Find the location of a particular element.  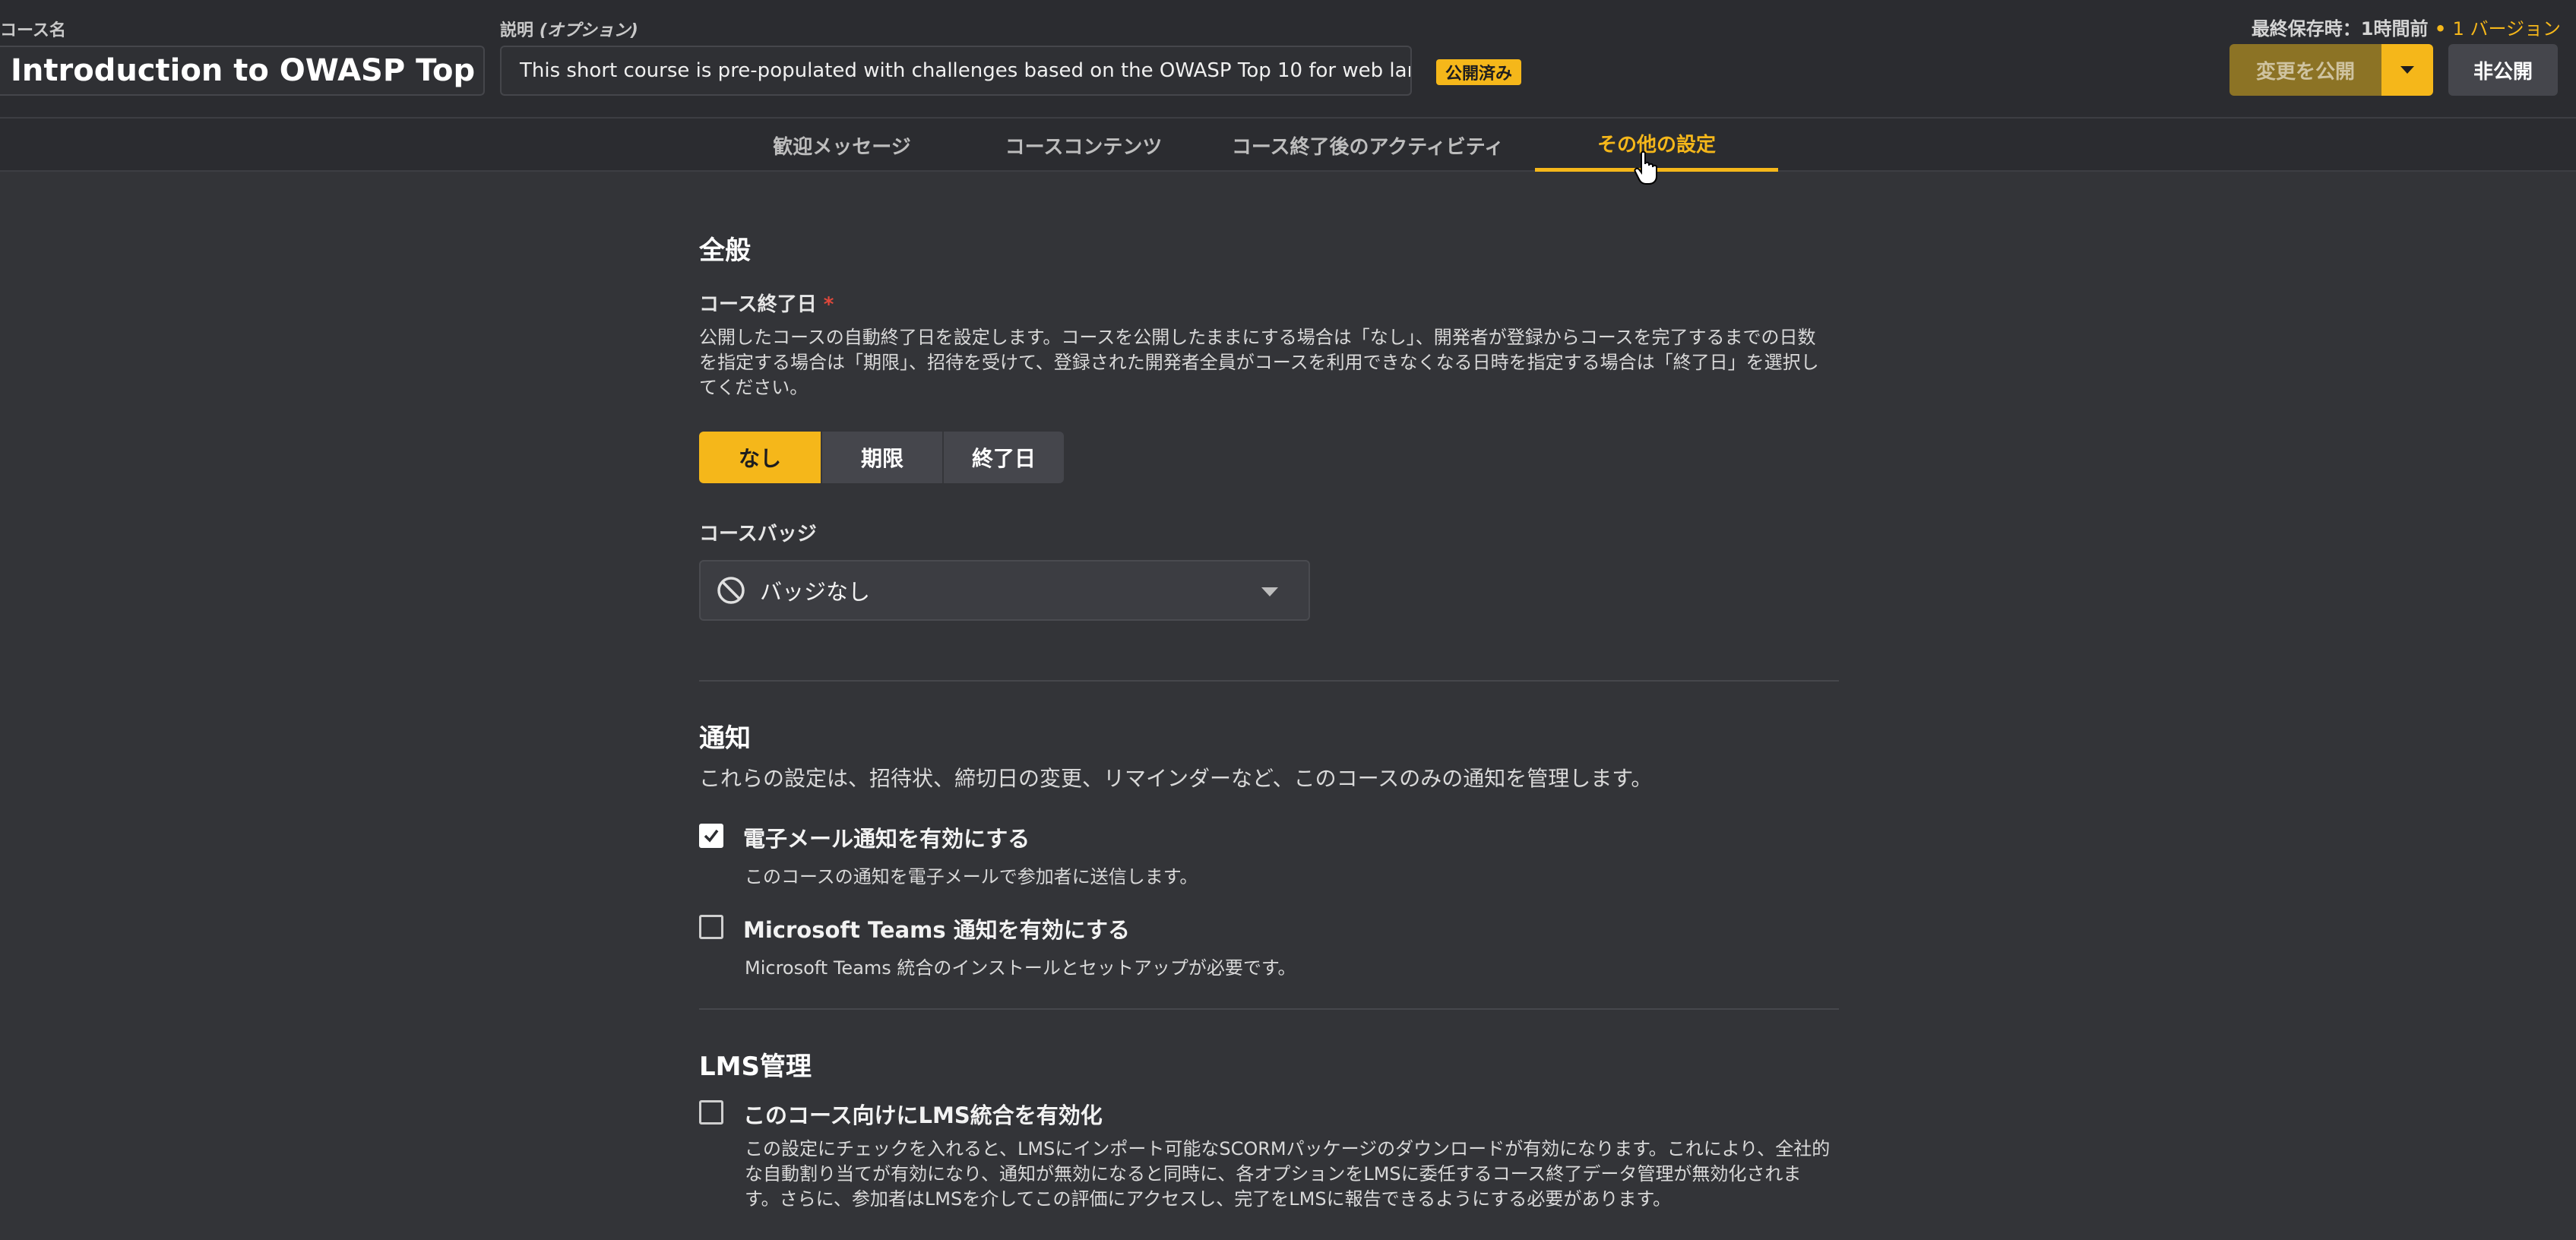

email-notifications-help: このコースの通知を電子メールで参加者に送信します。 is located at coordinates (971, 876).